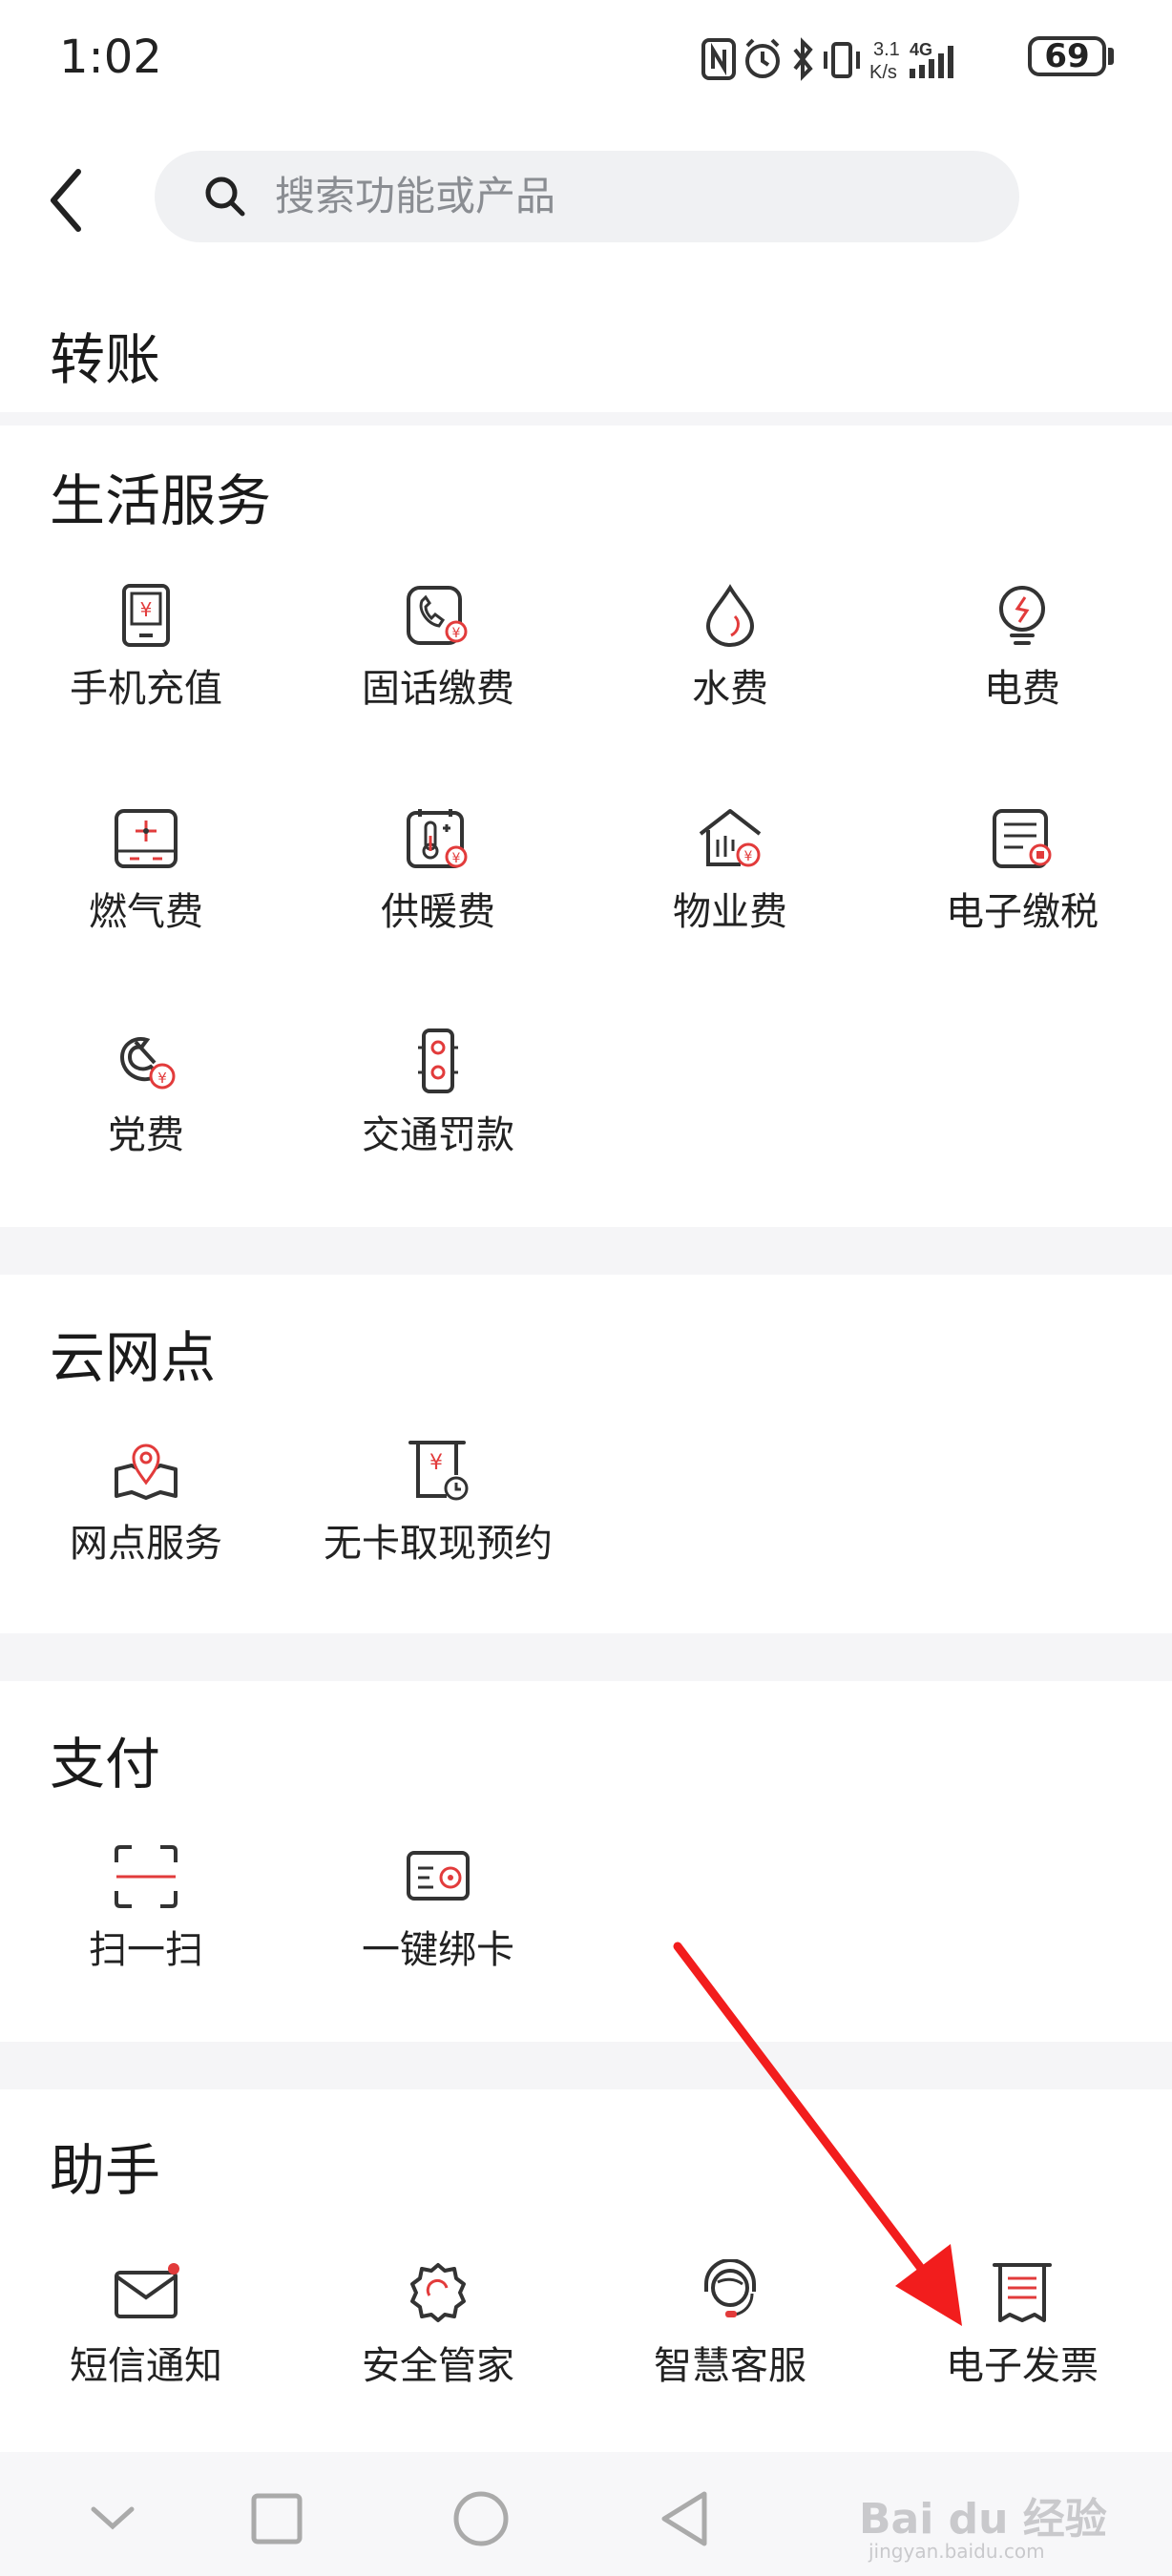 This screenshot has height=2576, width=1172. I want to click on tile-label: 供暖费, so click(438, 912).